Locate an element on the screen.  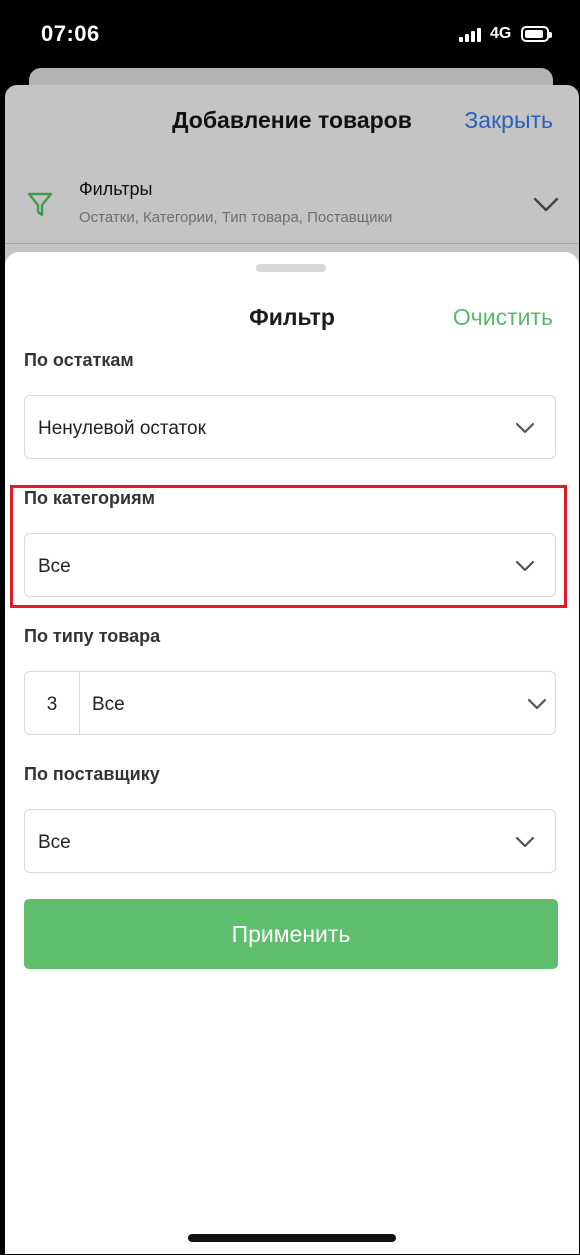
stock-filter-label: По остаткам is located at coordinates (79, 360).